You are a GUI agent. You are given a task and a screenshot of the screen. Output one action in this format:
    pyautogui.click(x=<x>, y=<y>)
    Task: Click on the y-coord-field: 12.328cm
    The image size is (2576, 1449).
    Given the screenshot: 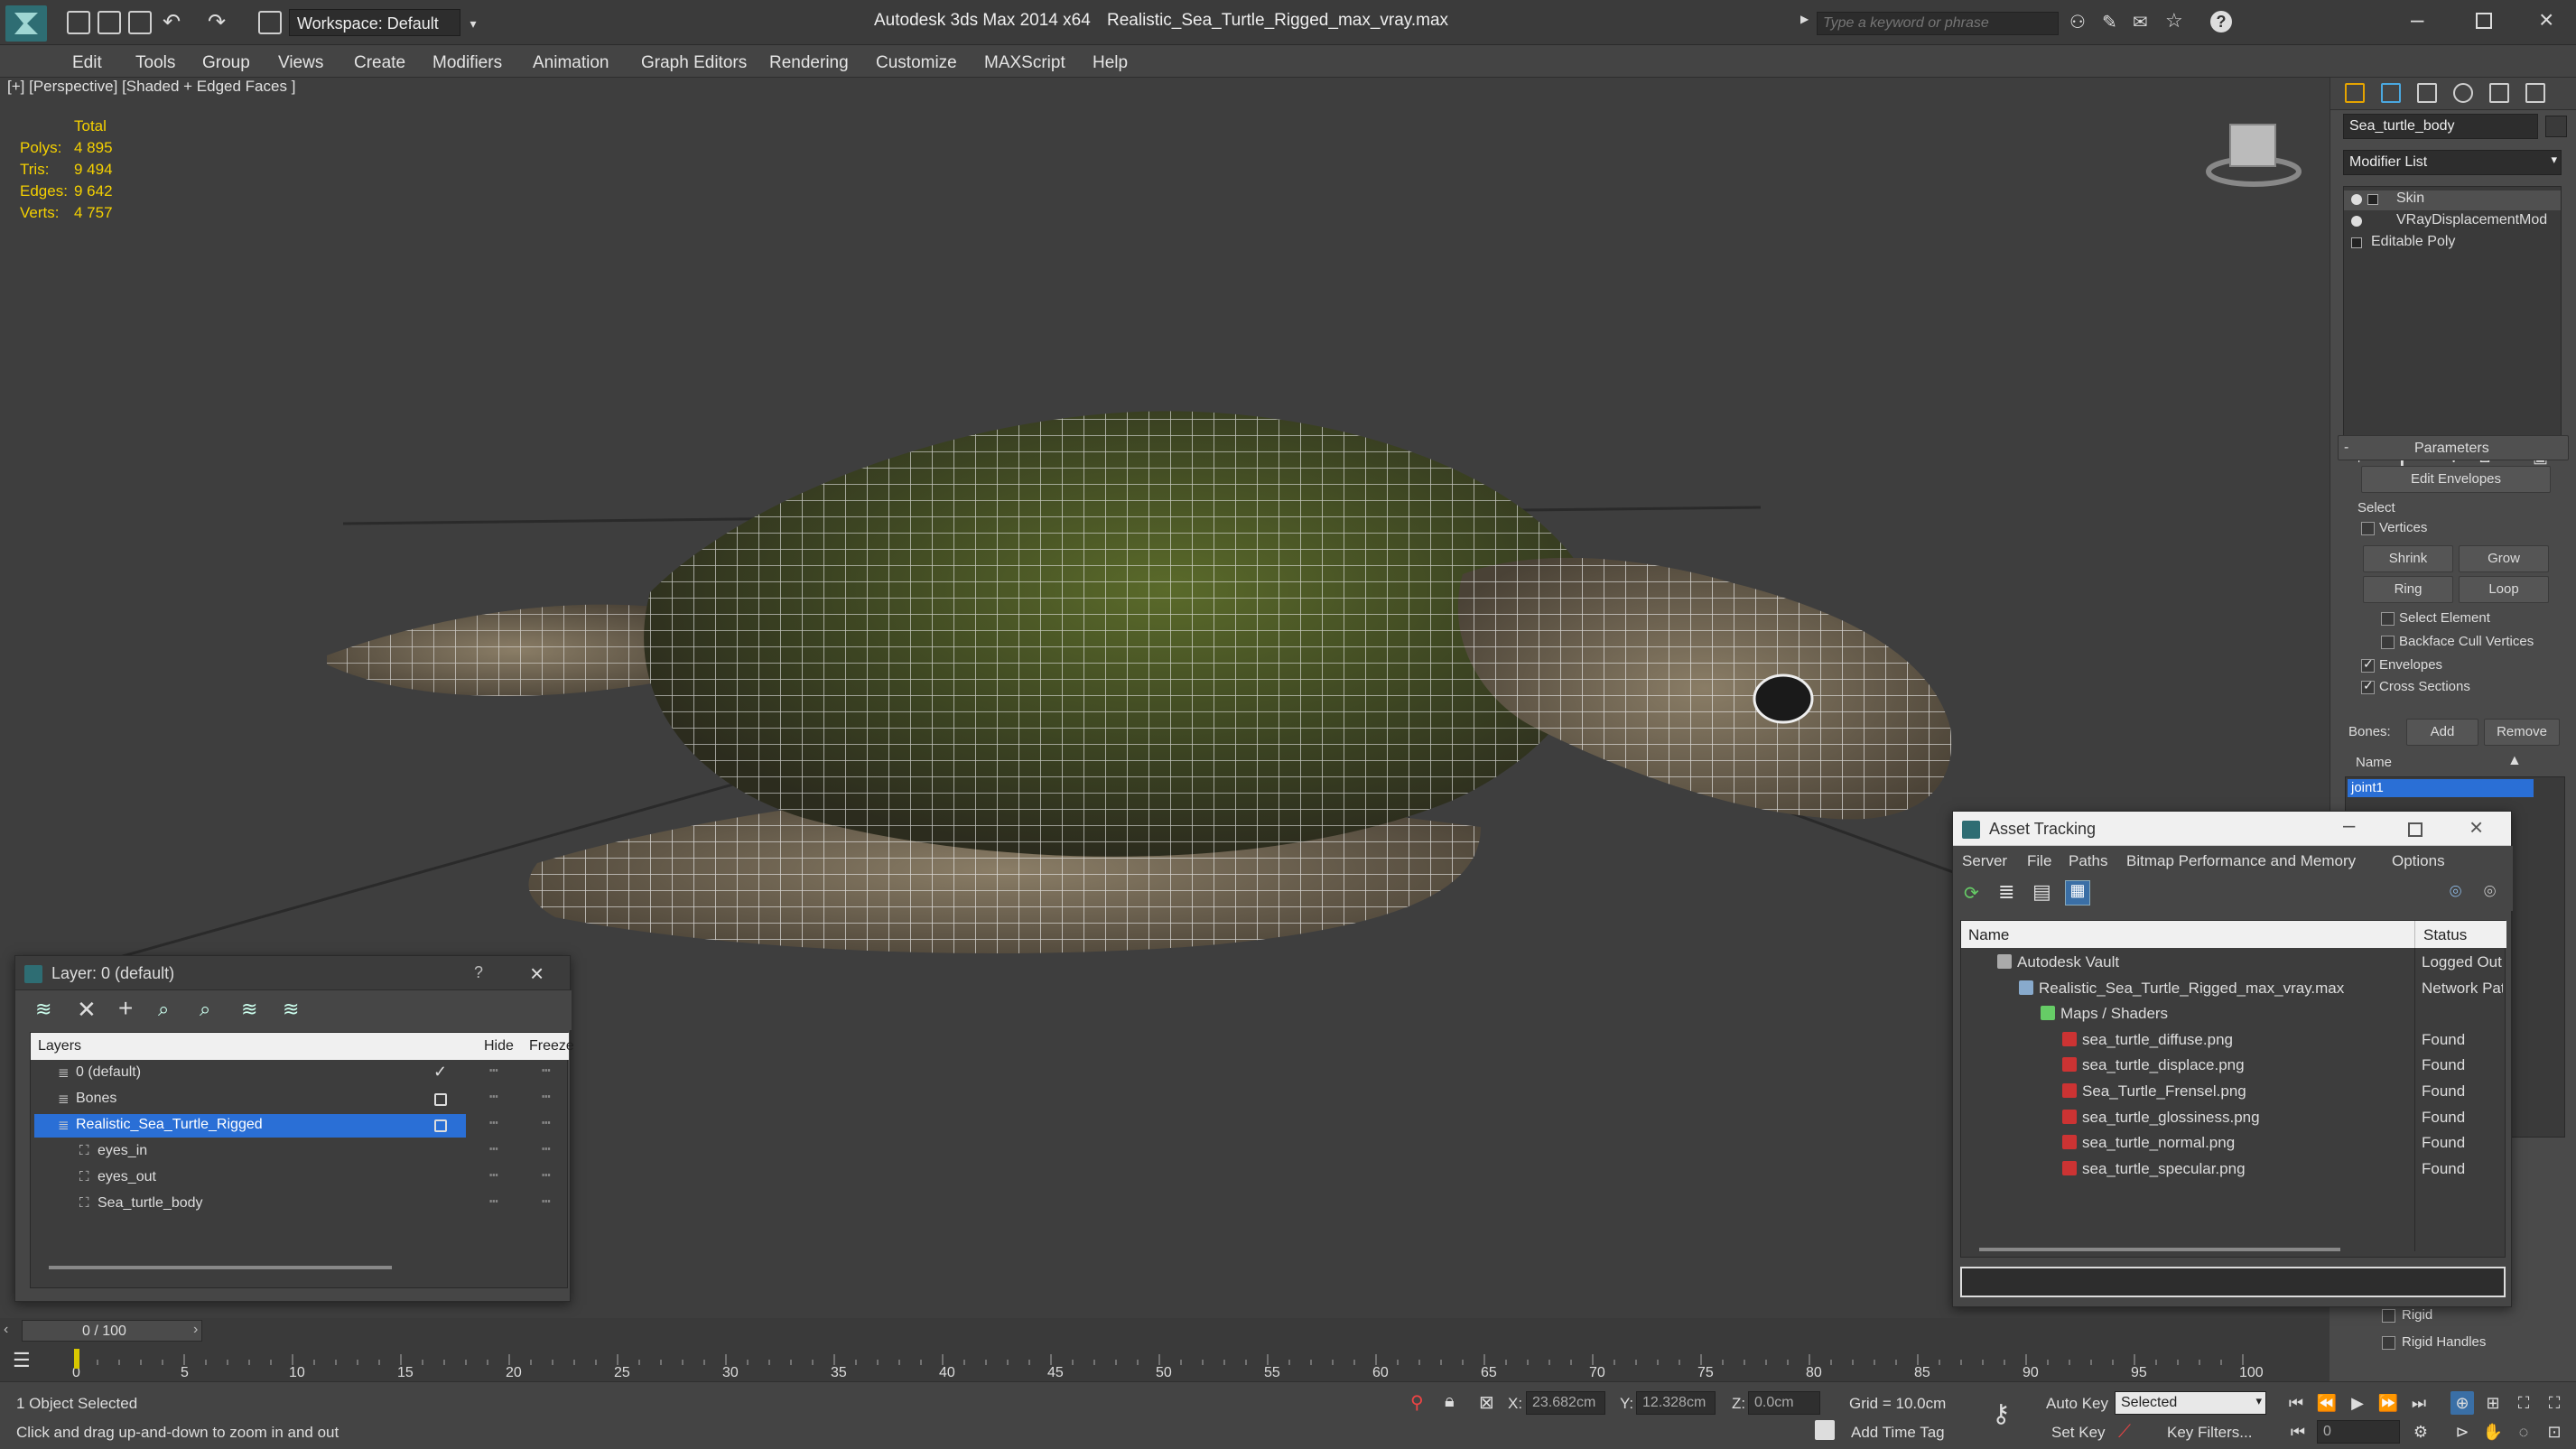 What is the action you would take?
    pyautogui.click(x=1676, y=1403)
    